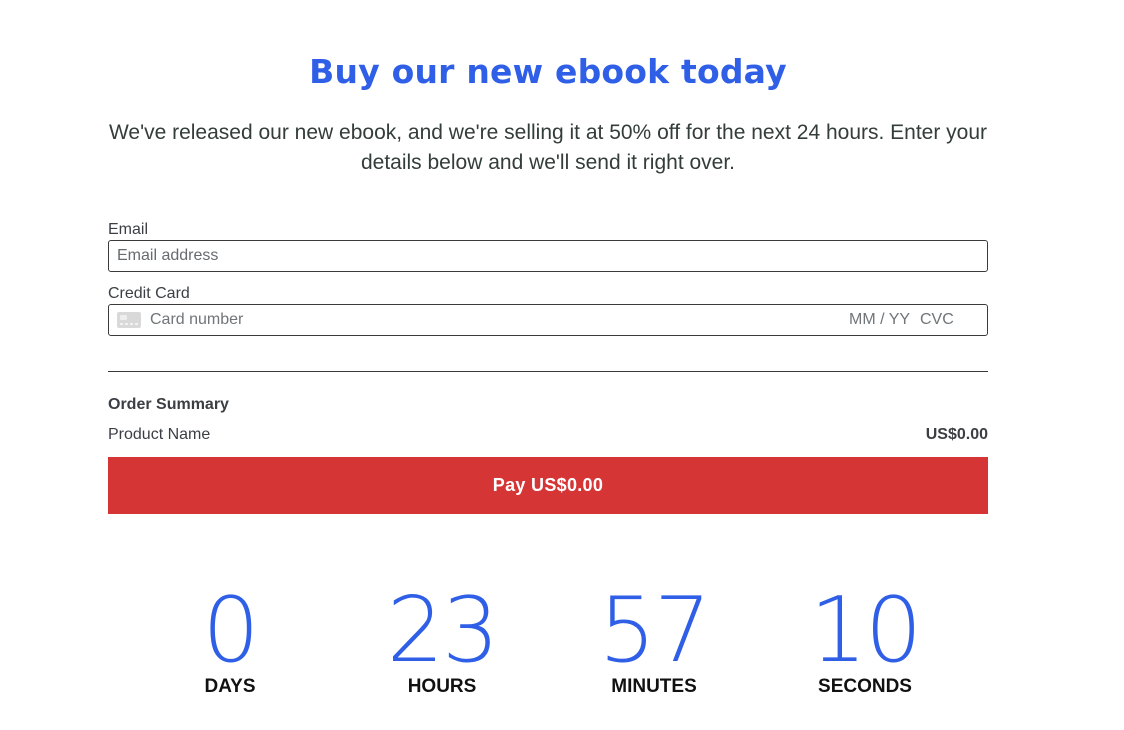 The image size is (1124, 730). What do you see at coordinates (230, 630) in the screenshot?
I see `countdown-days-value: 0` at bounding box center [230, 630].